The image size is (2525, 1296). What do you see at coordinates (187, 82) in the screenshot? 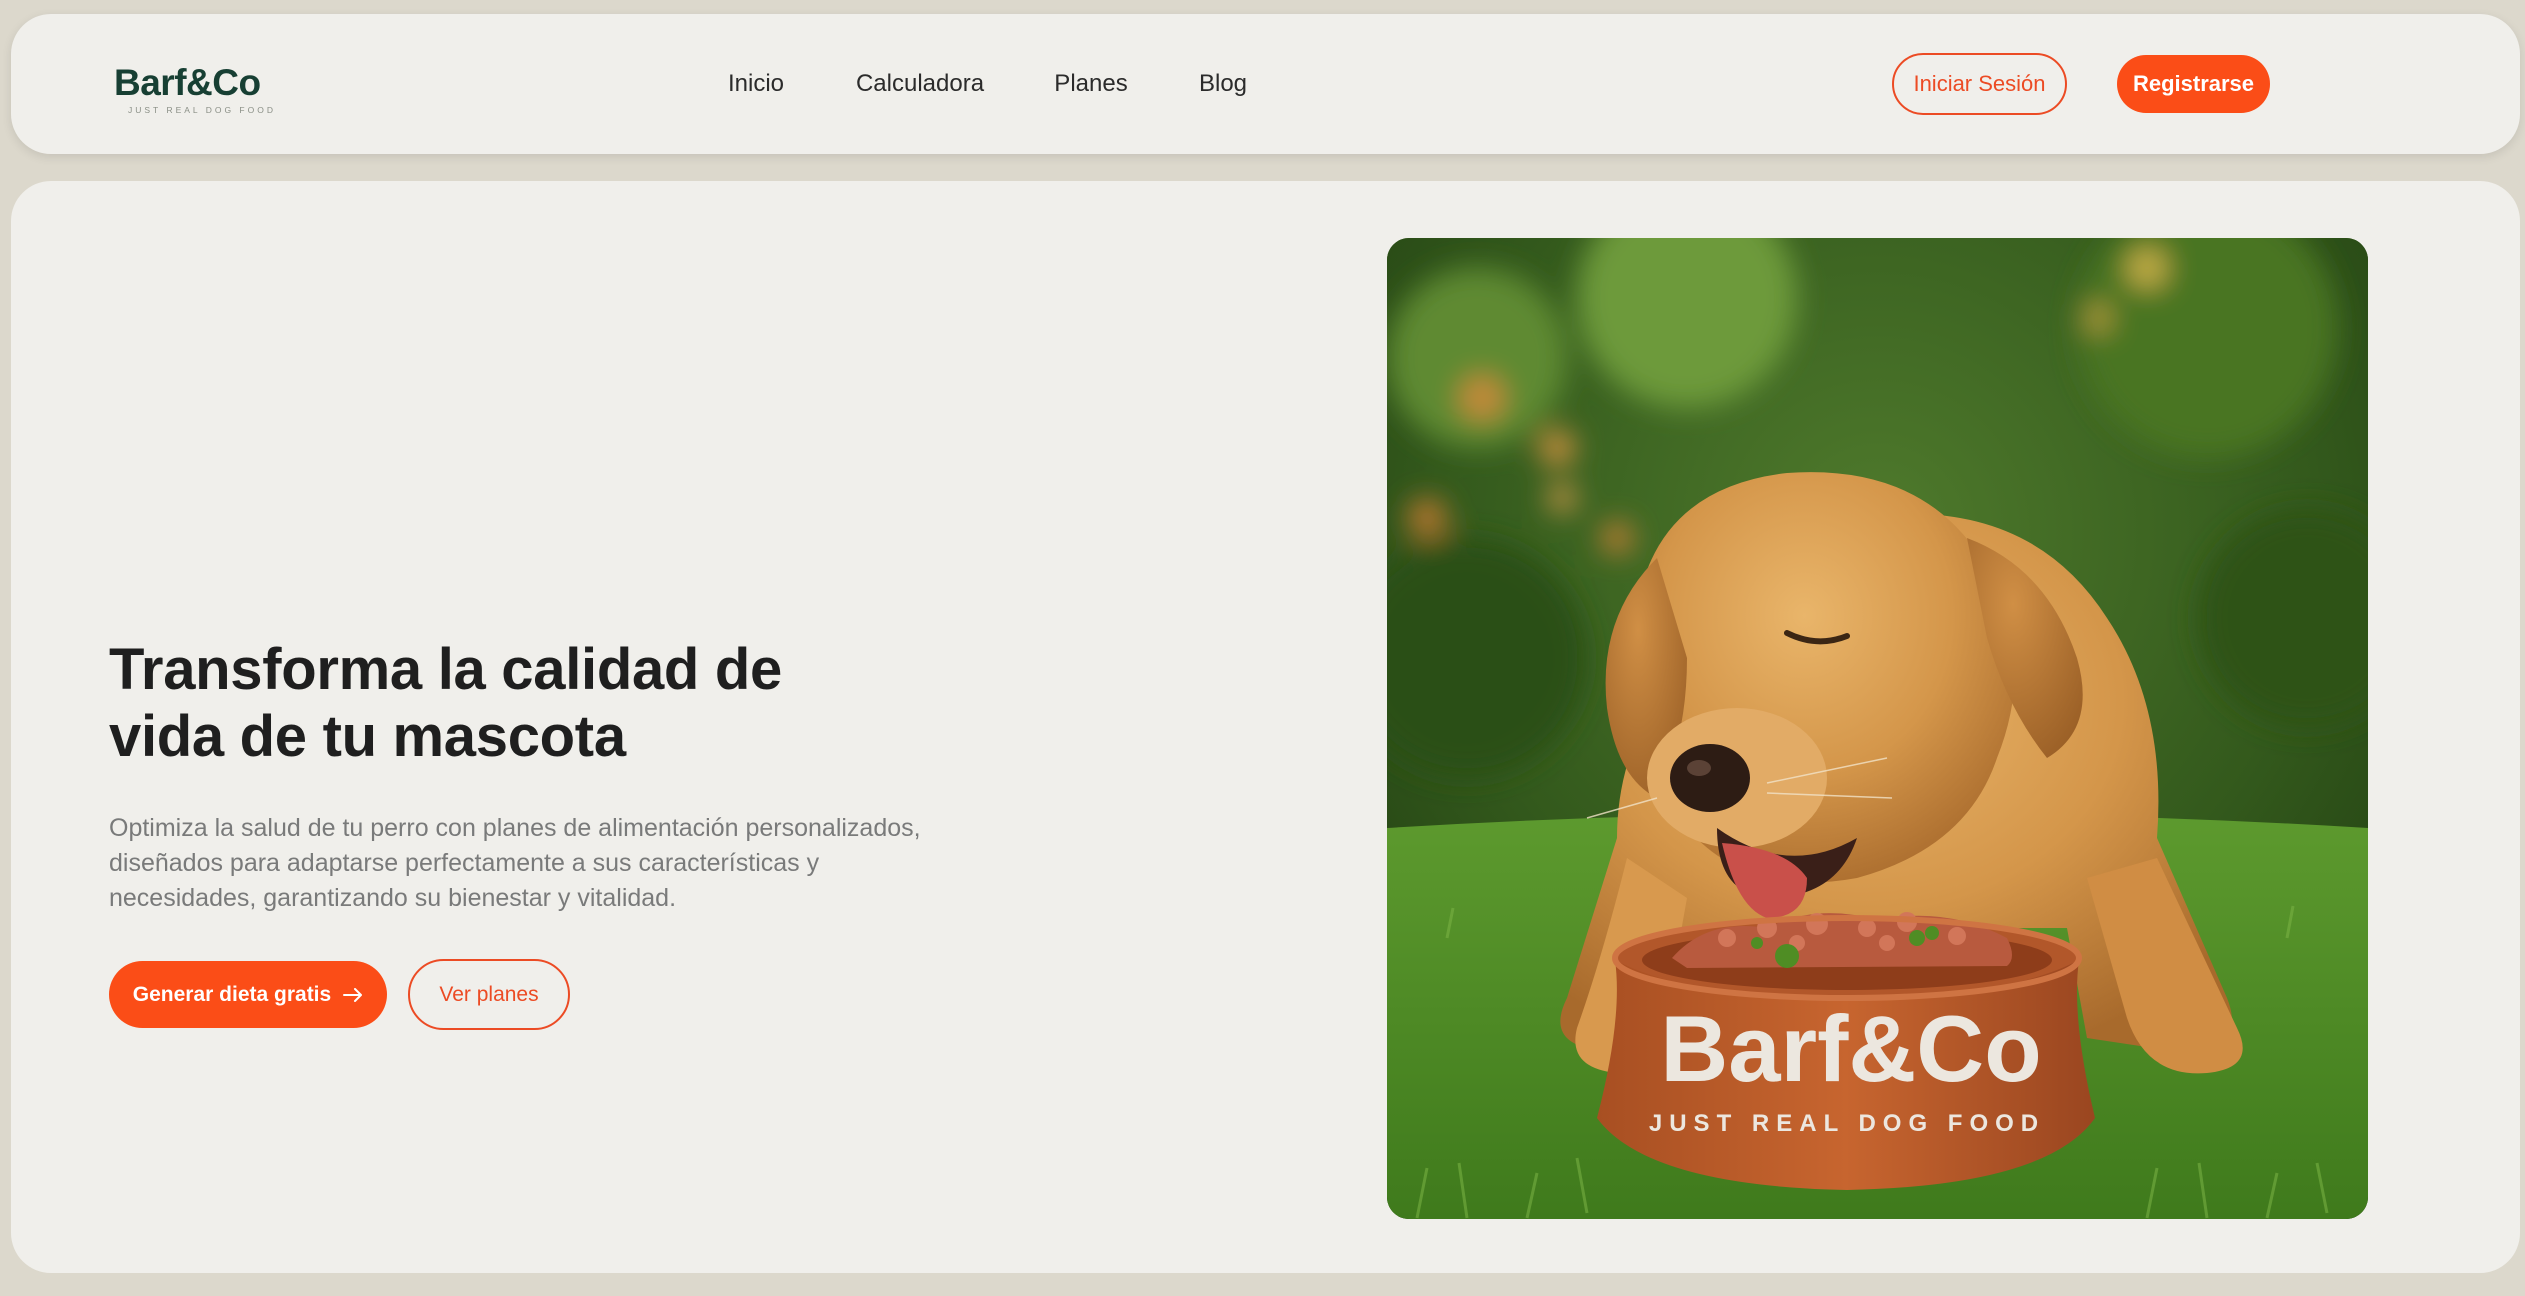
I see `brand-name: Barf&Co` at bounding box center [187, 82].